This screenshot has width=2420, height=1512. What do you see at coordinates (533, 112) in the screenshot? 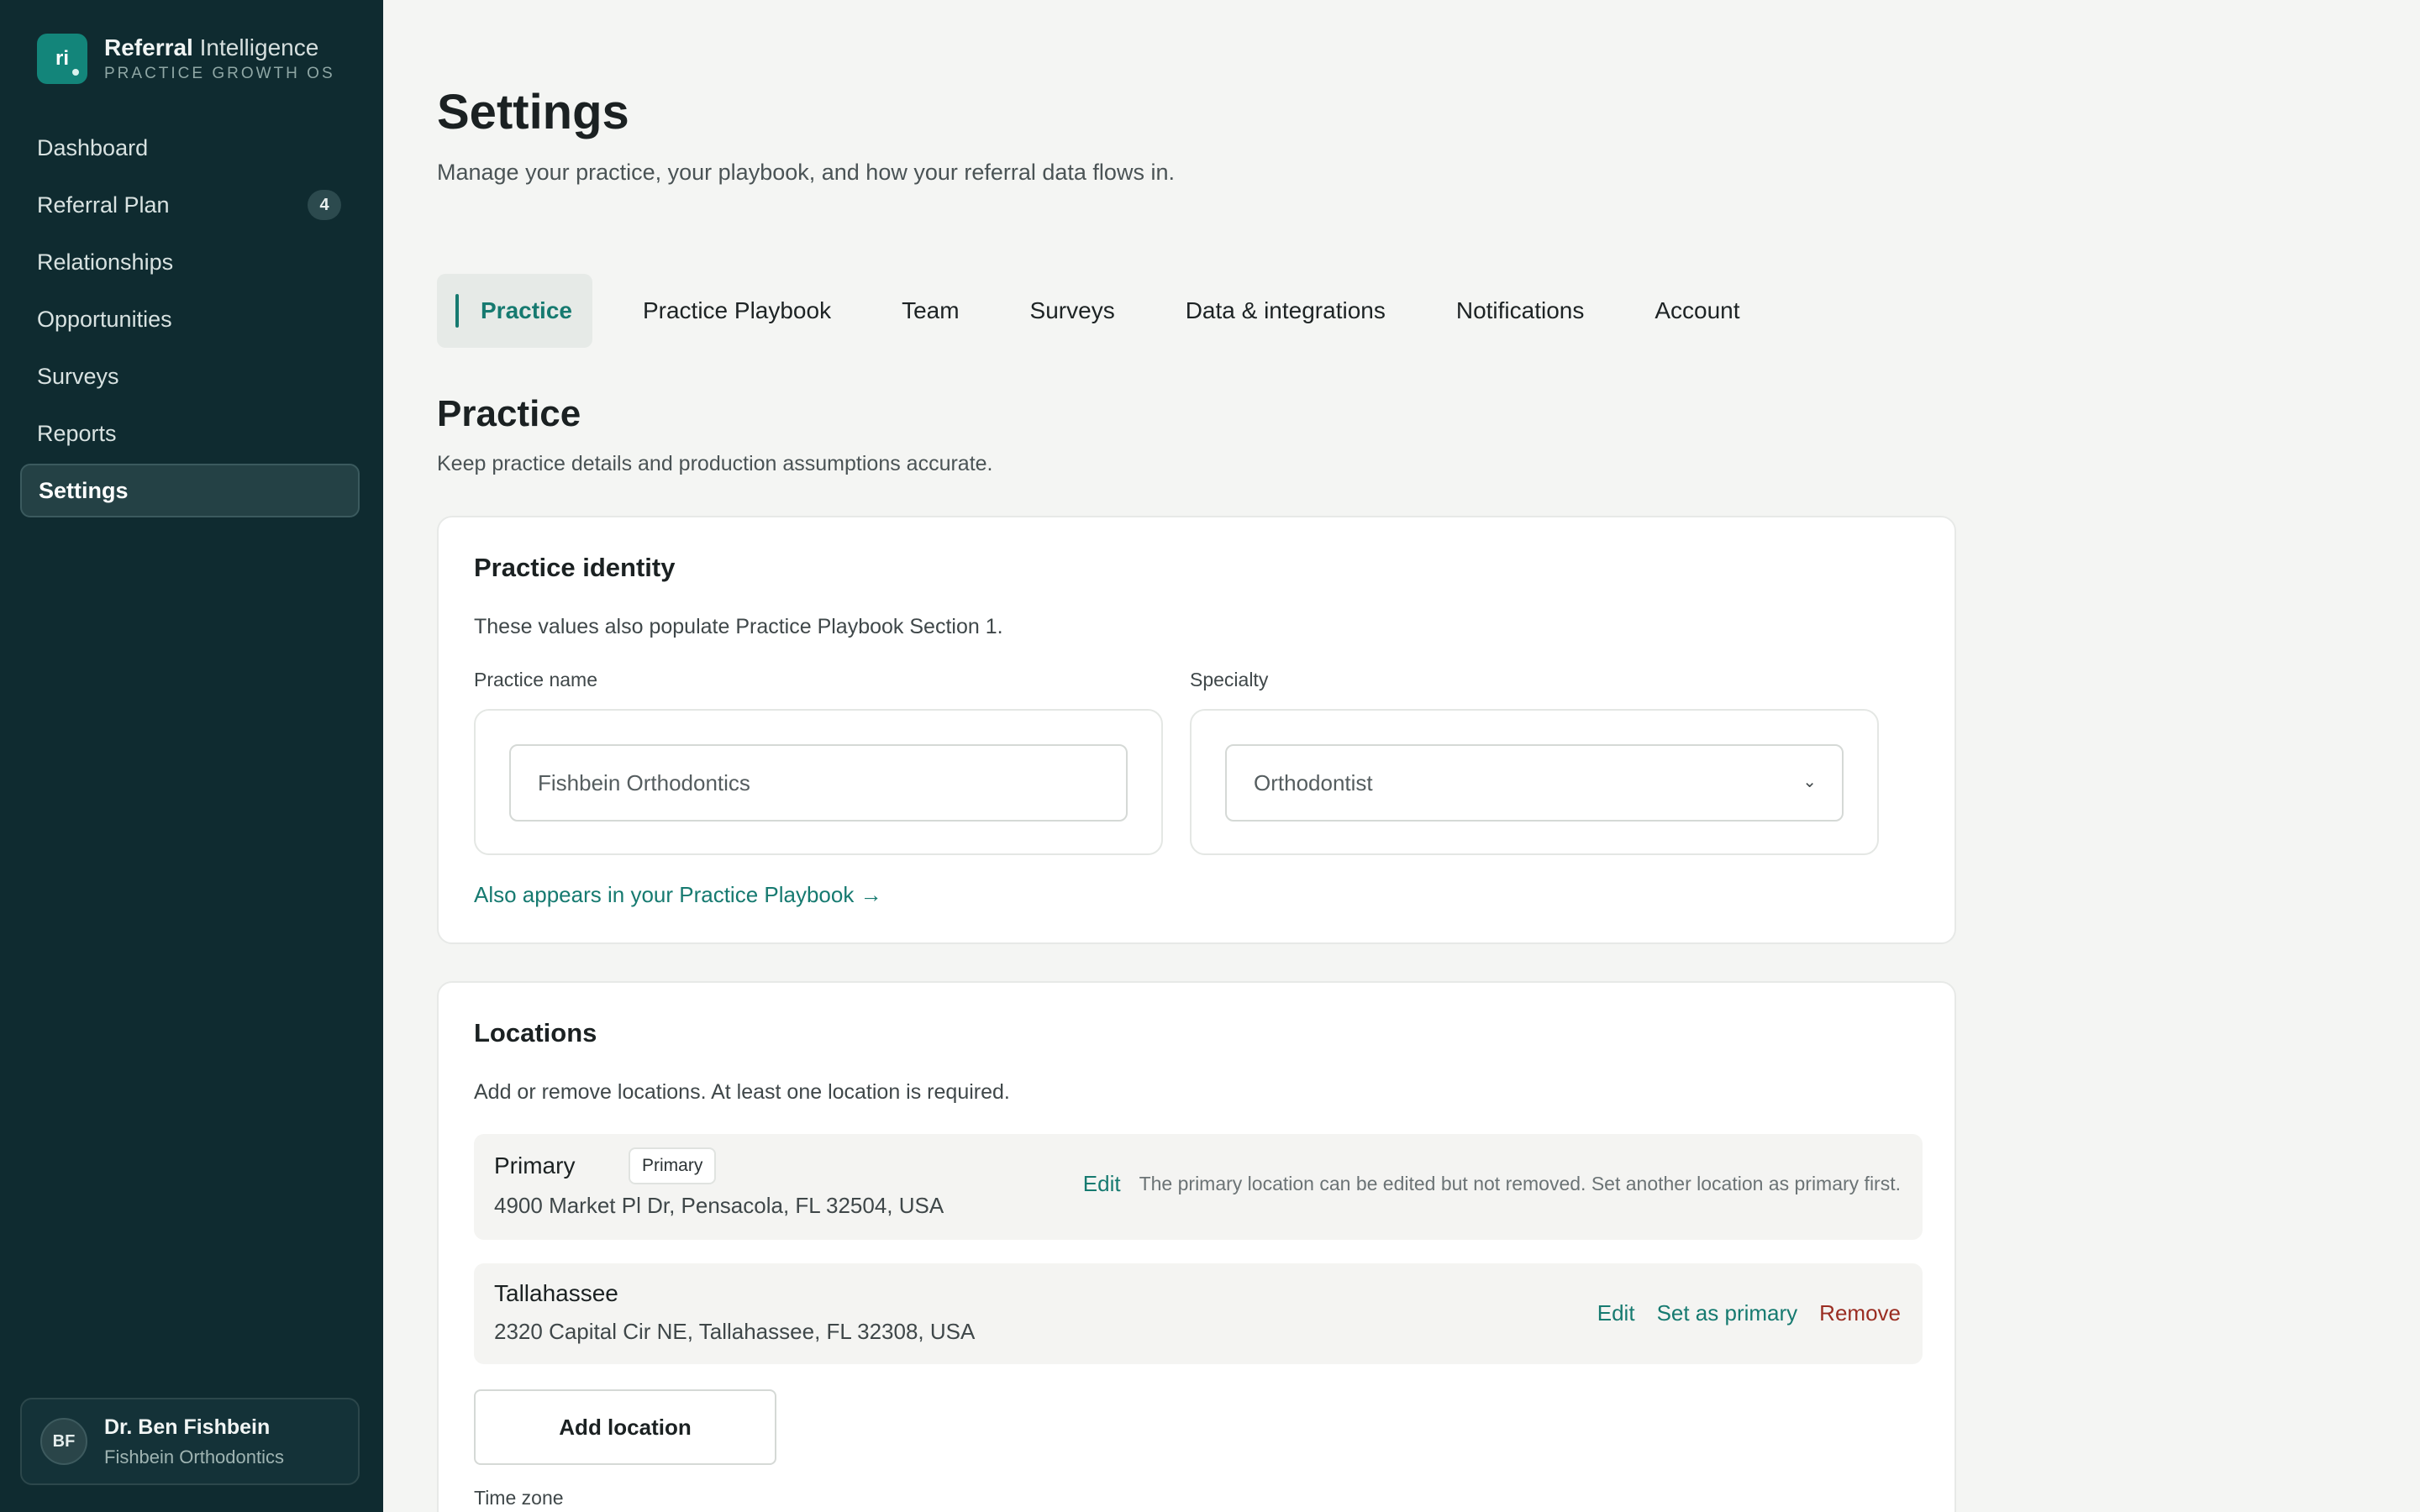
I see `page-title: Settings` at bounding box center [533, 112].